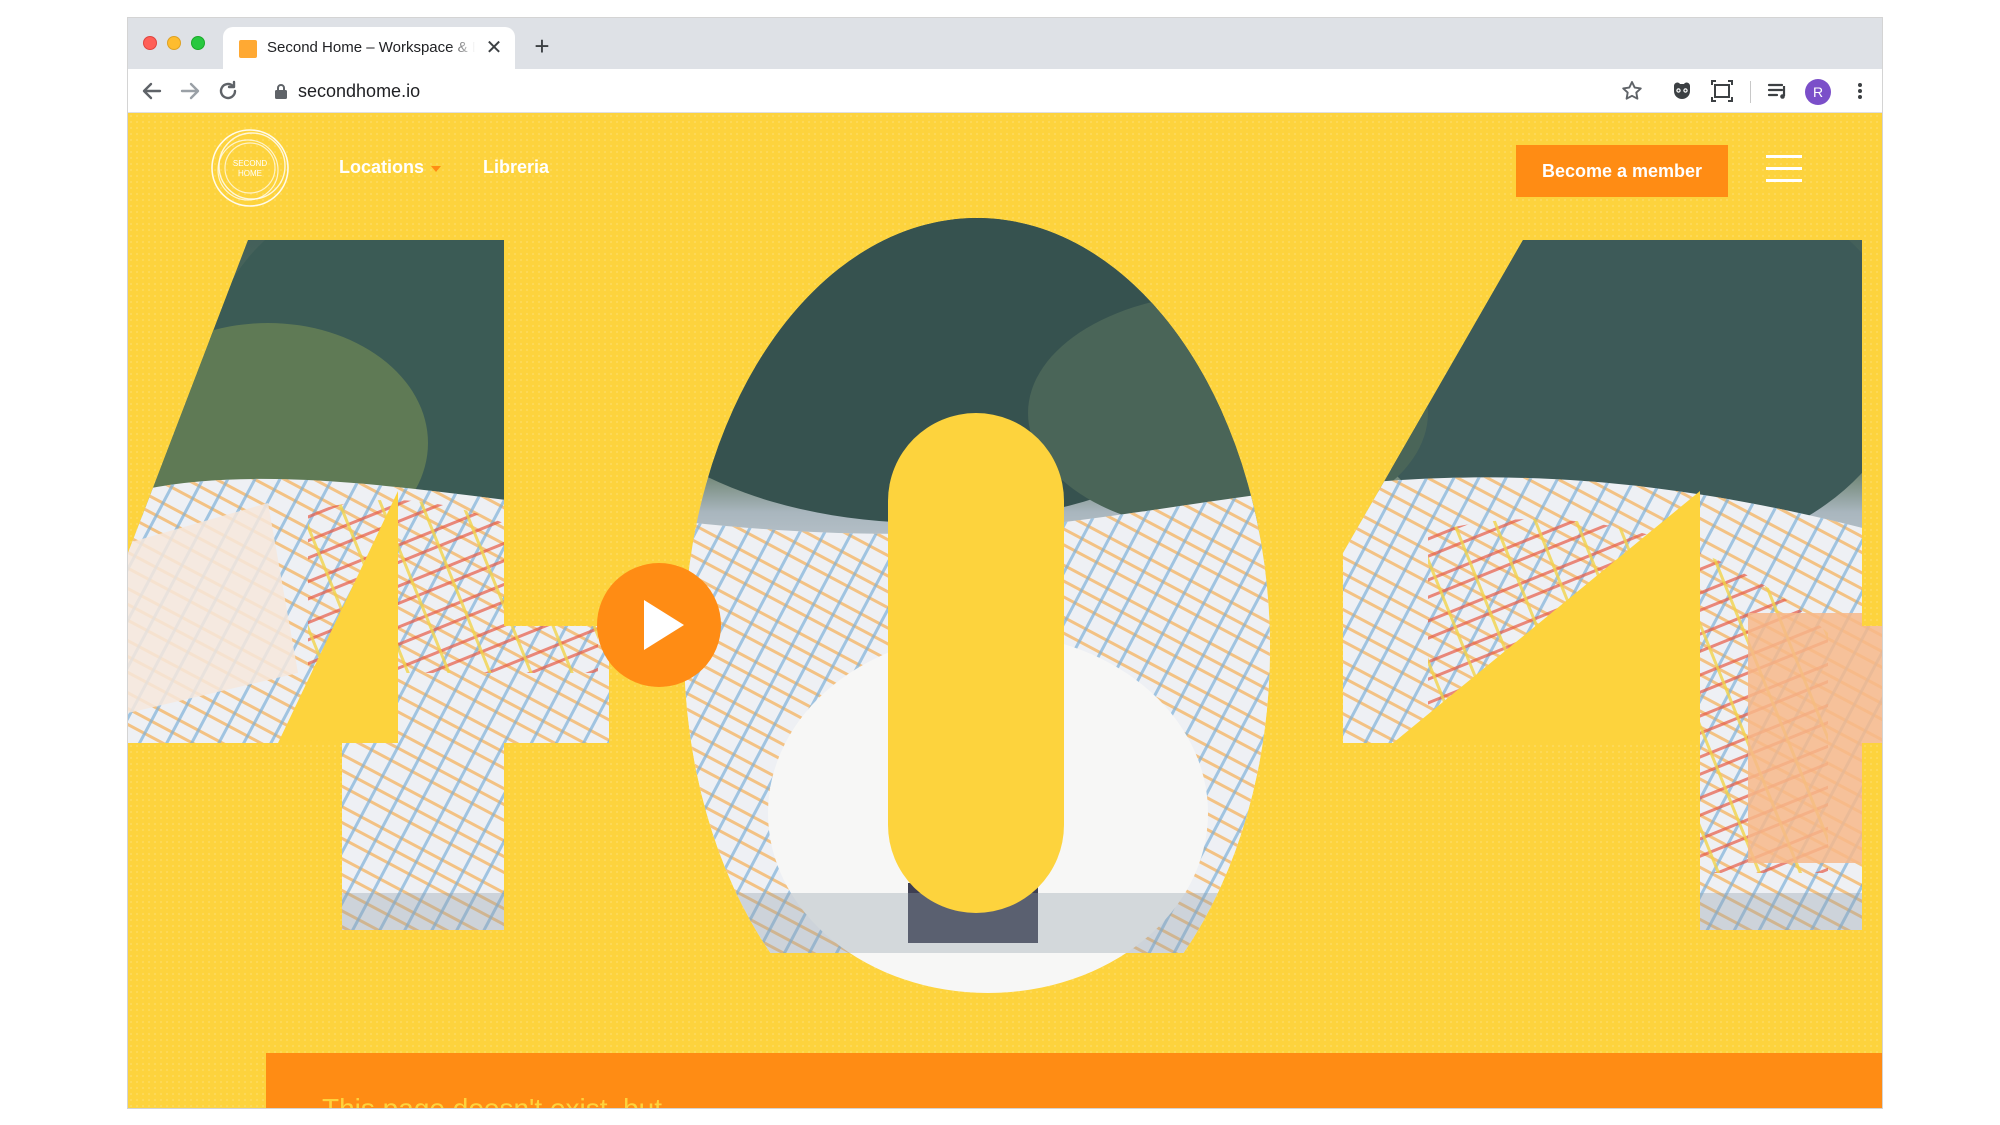 The image size is (2000, 1125). Describe the element at coordinates (494, 48) in the screenshot. I see `tab-close-button: ✕` at that location.